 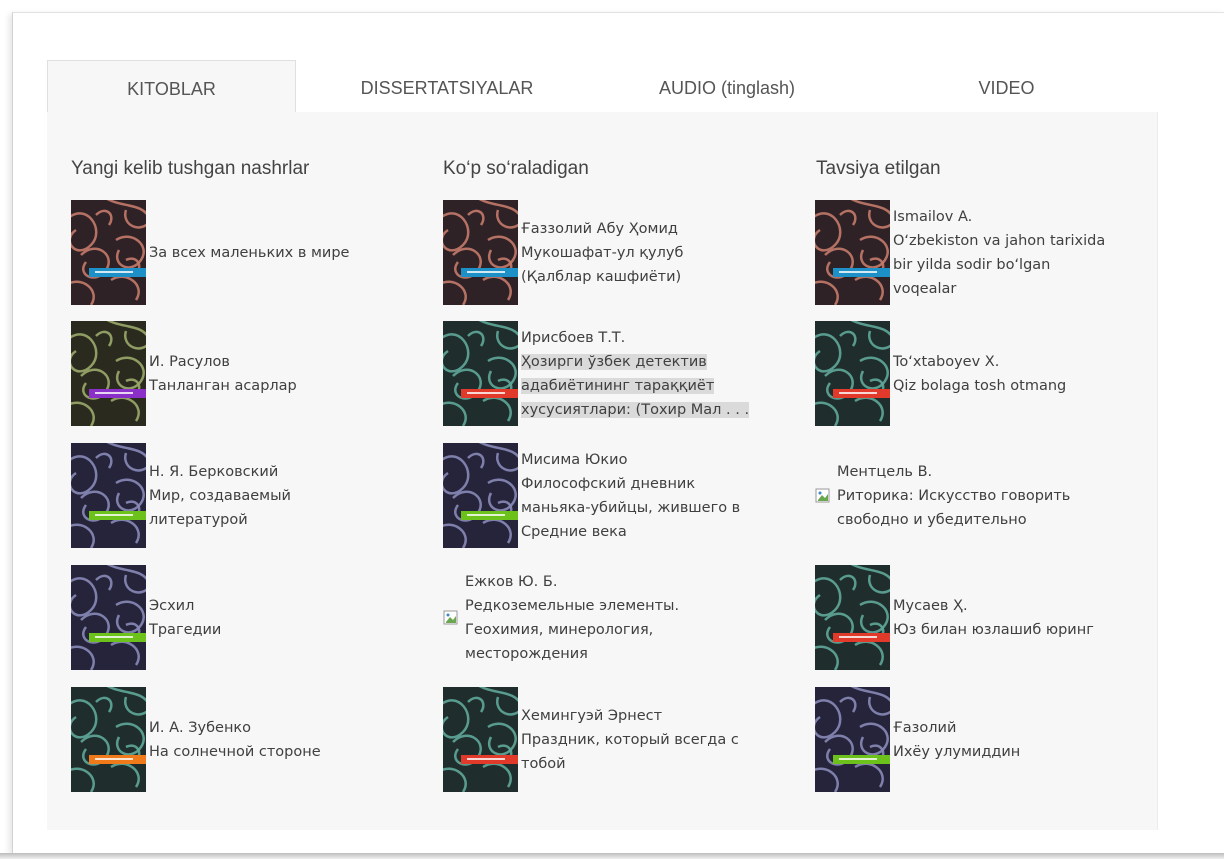 I want to click on book-title-line: Праздник, который всегда с, so click(x=630, y=740).